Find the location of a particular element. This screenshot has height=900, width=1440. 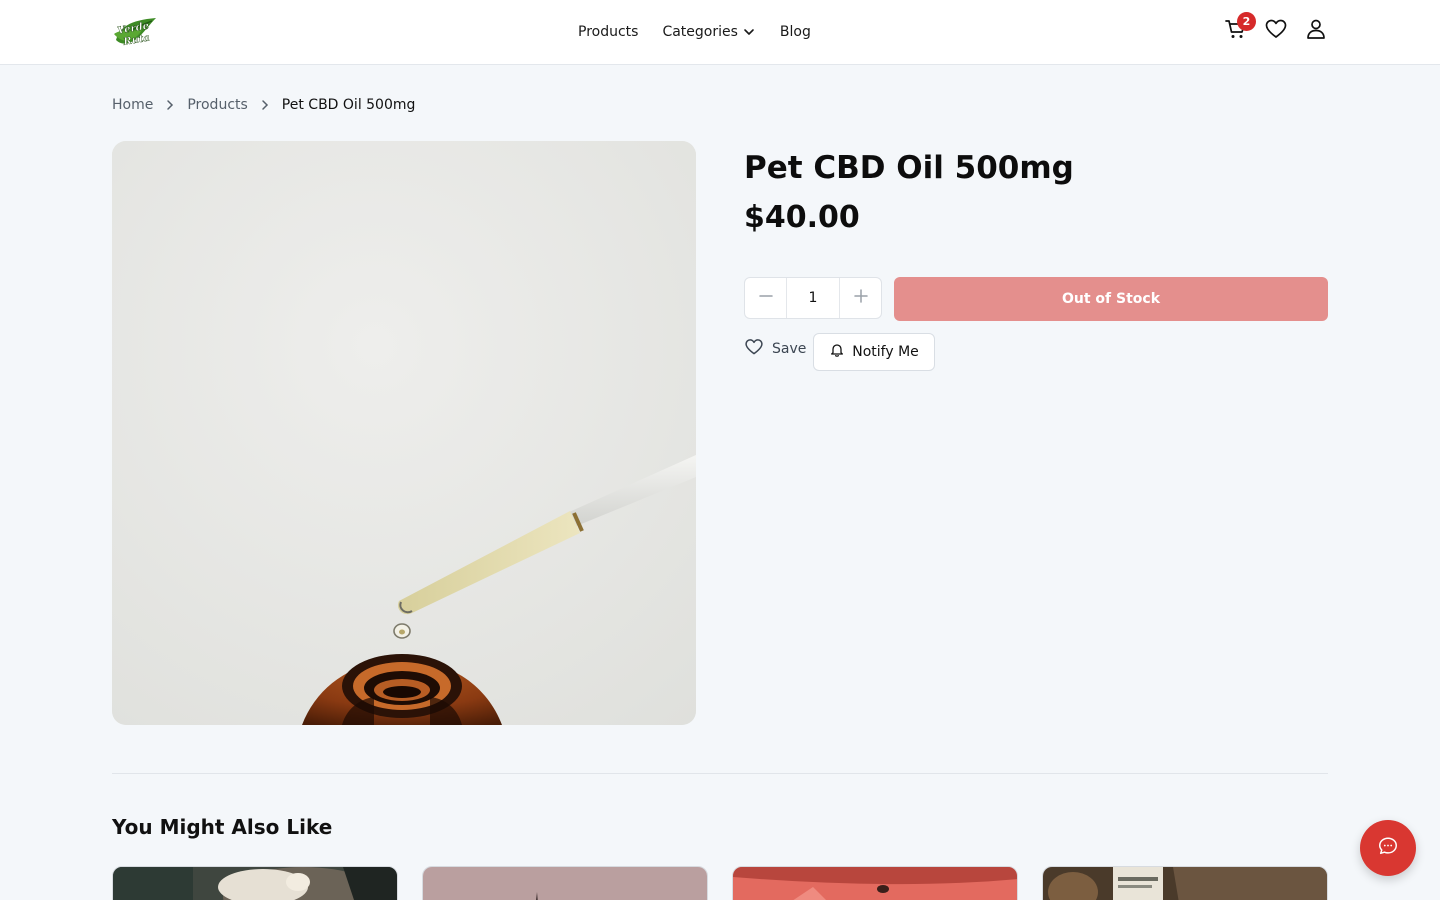

bell-icon is located at coordinates (837, 352).